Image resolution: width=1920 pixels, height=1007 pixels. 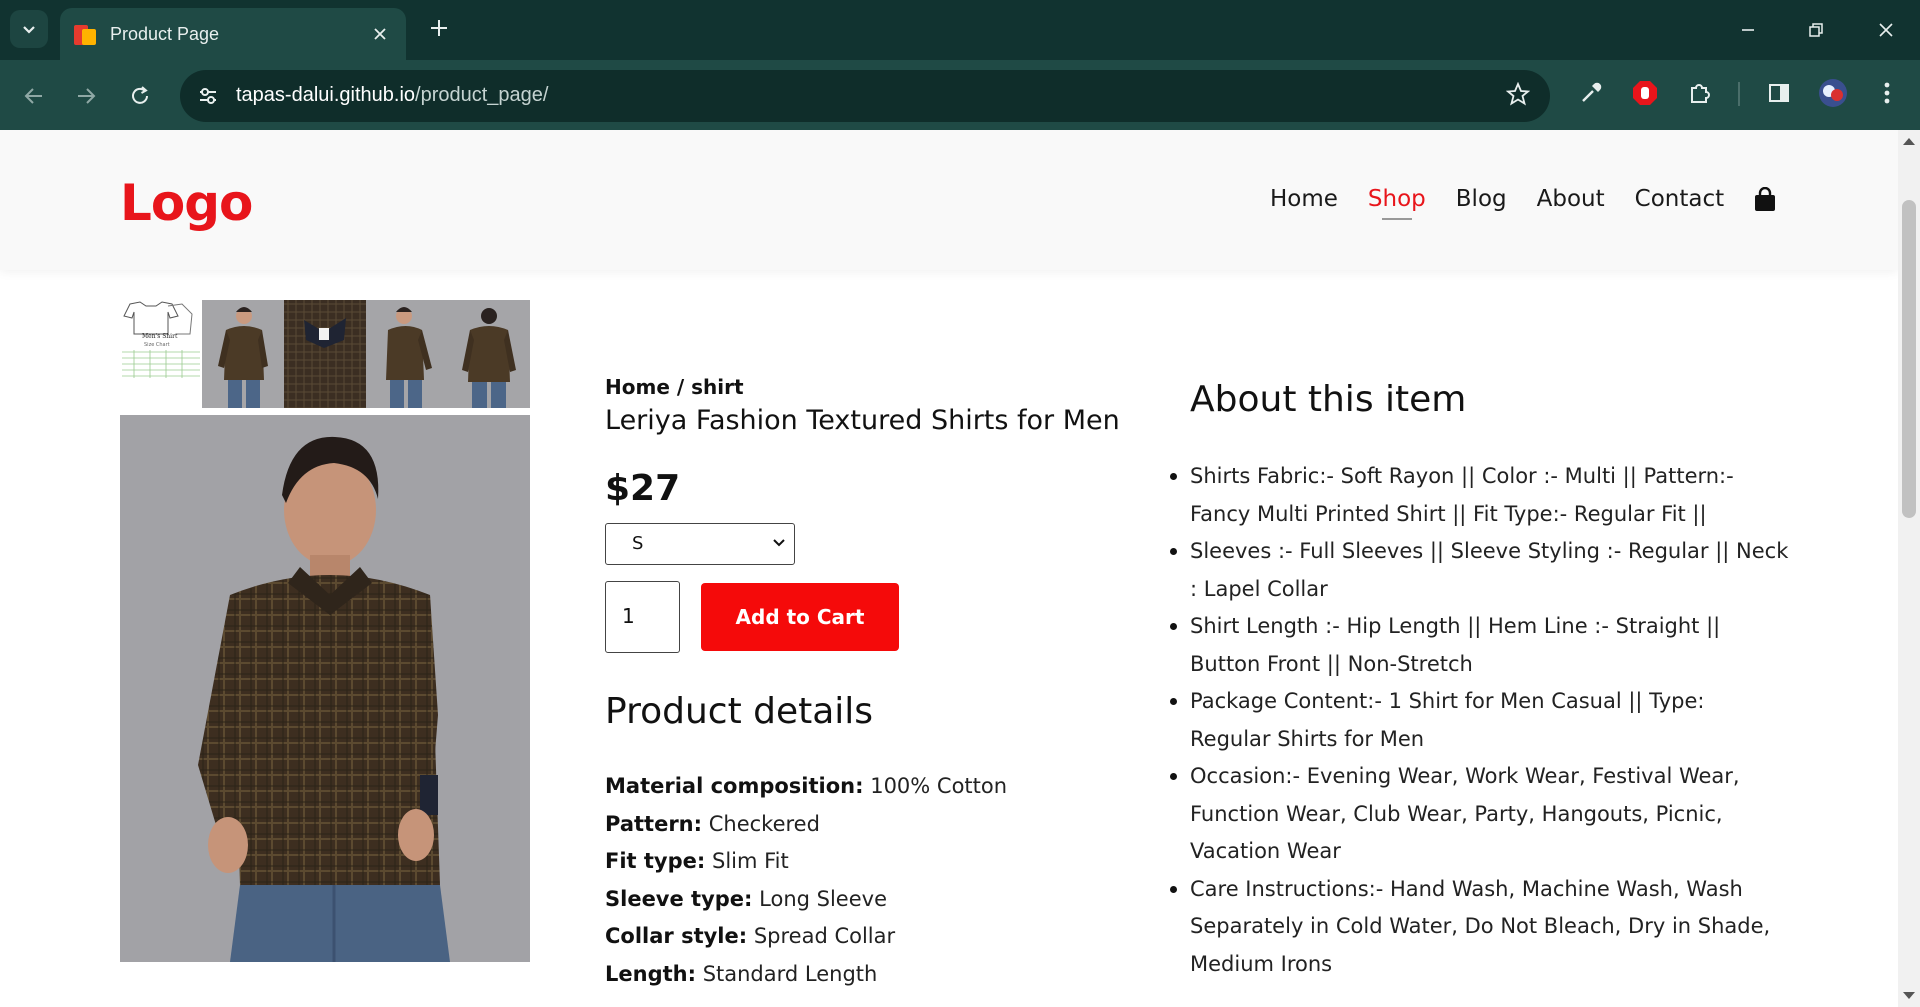 I want to click on site-logo: Logo, so click(x=186, y=203).